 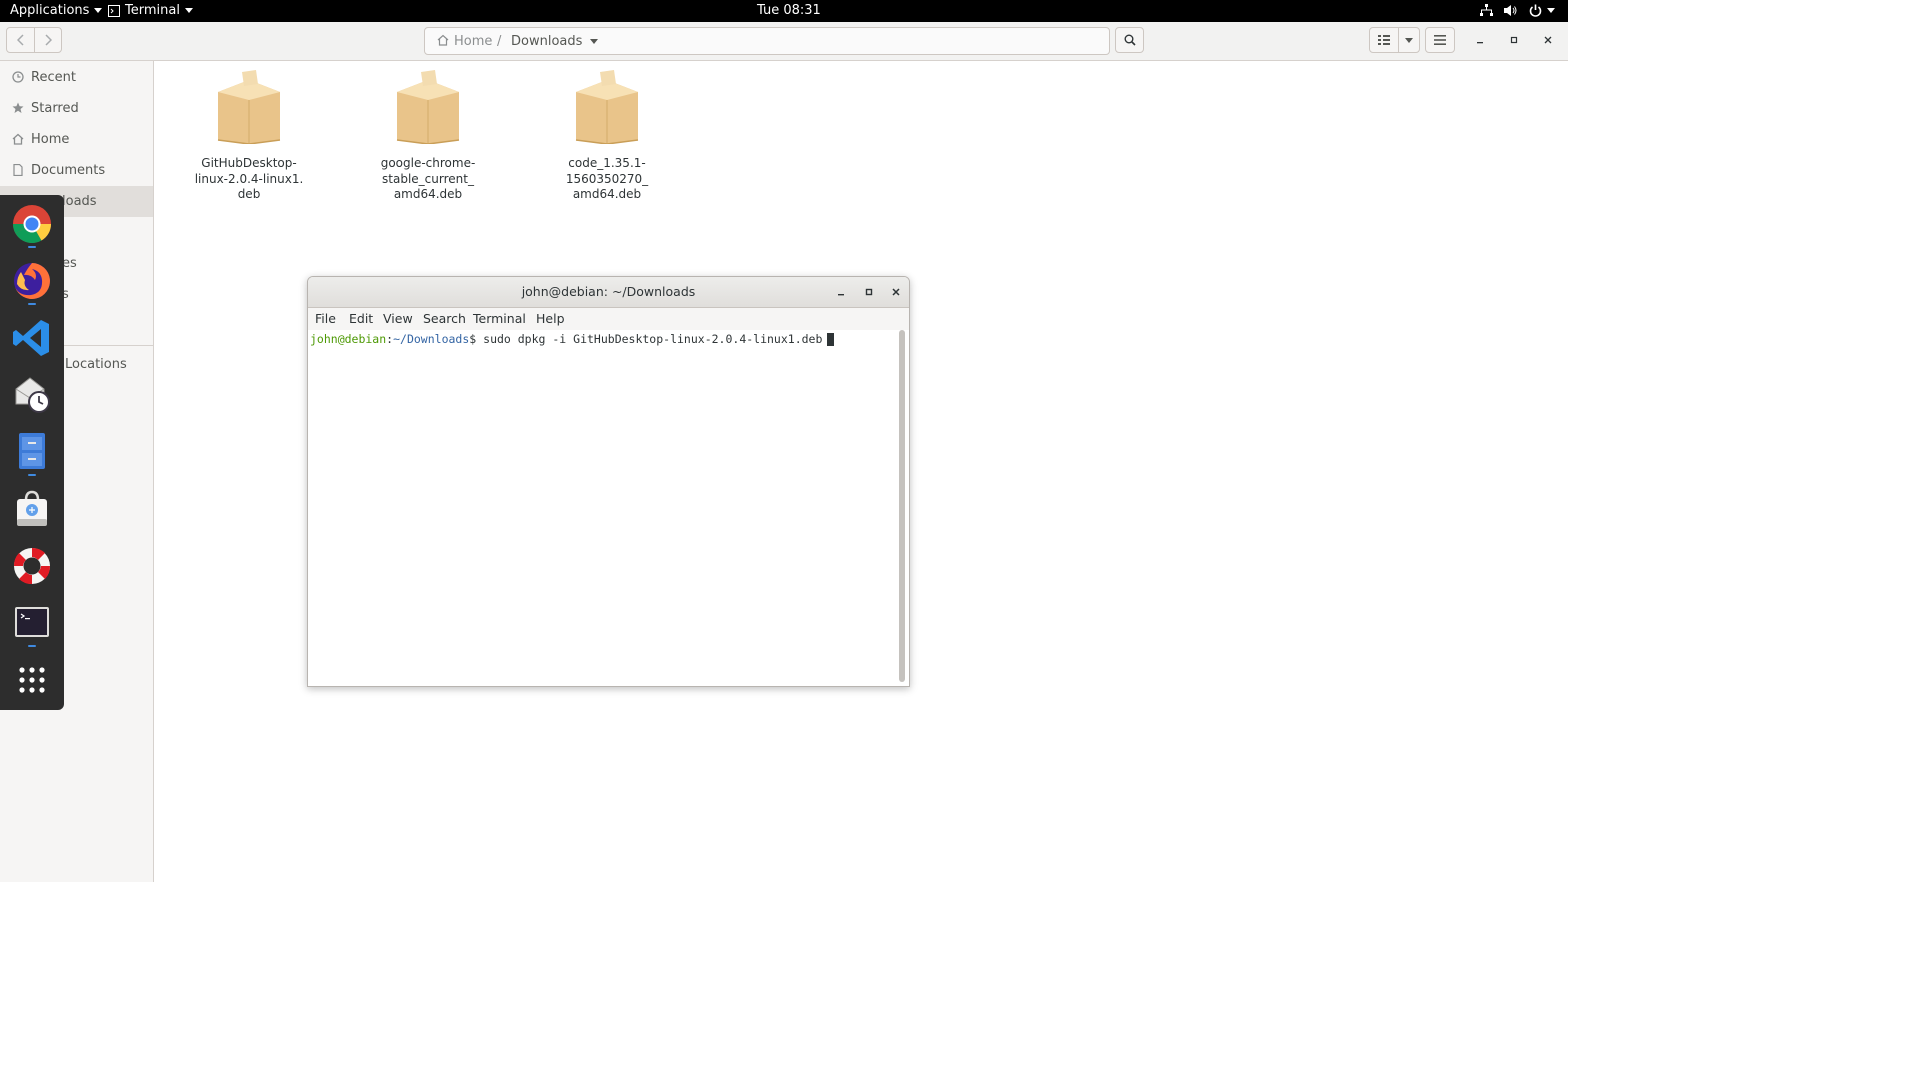 What do you see at coordinates (1486, 10) in the screenshot?
I see `network-icon` at bounding box center [1486, 10].